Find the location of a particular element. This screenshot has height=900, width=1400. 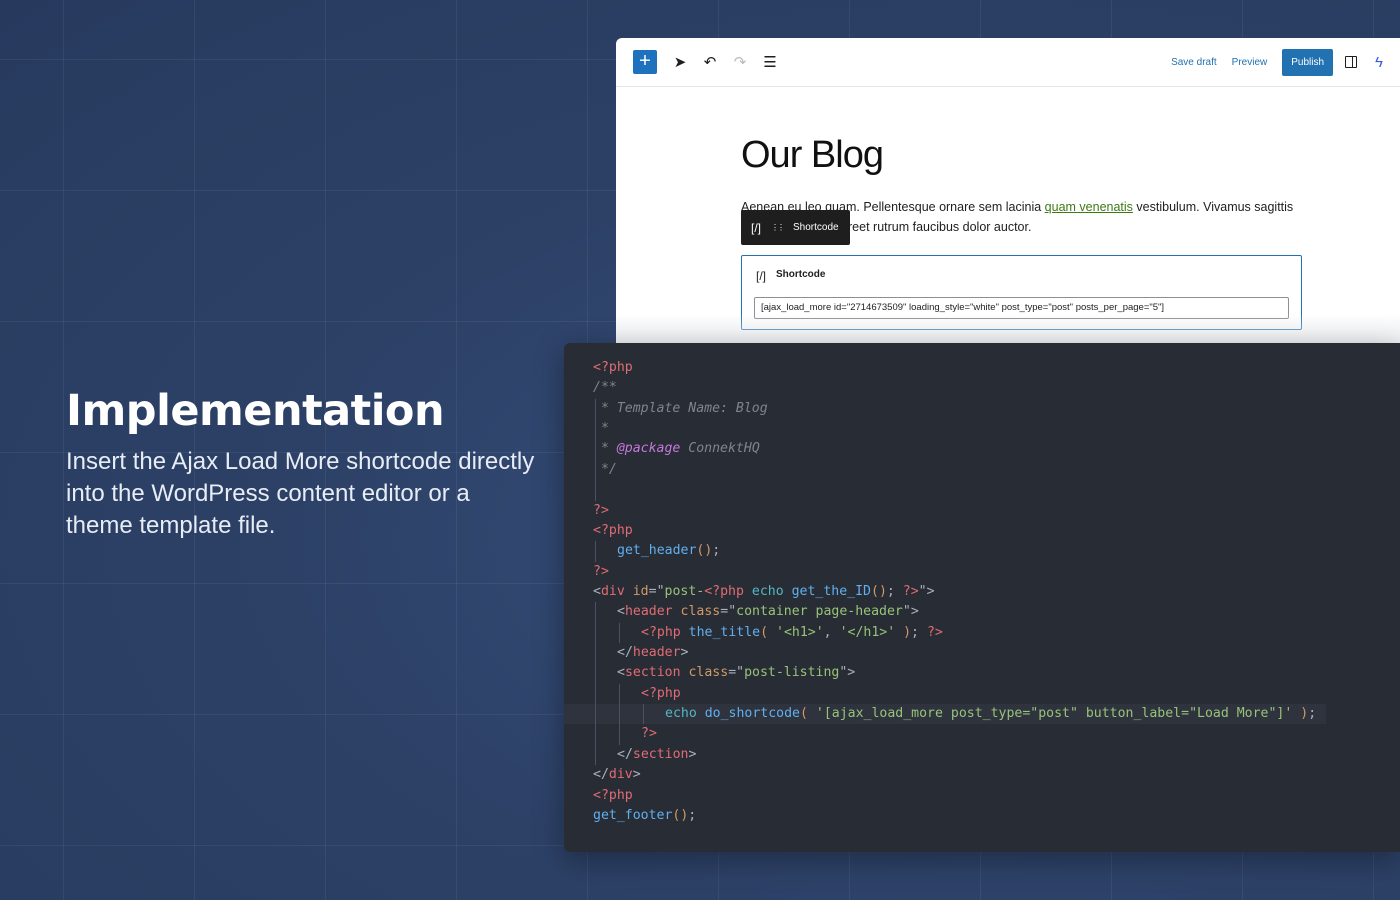

list-view-icon: ☰ is located at coordinates (770, 62).